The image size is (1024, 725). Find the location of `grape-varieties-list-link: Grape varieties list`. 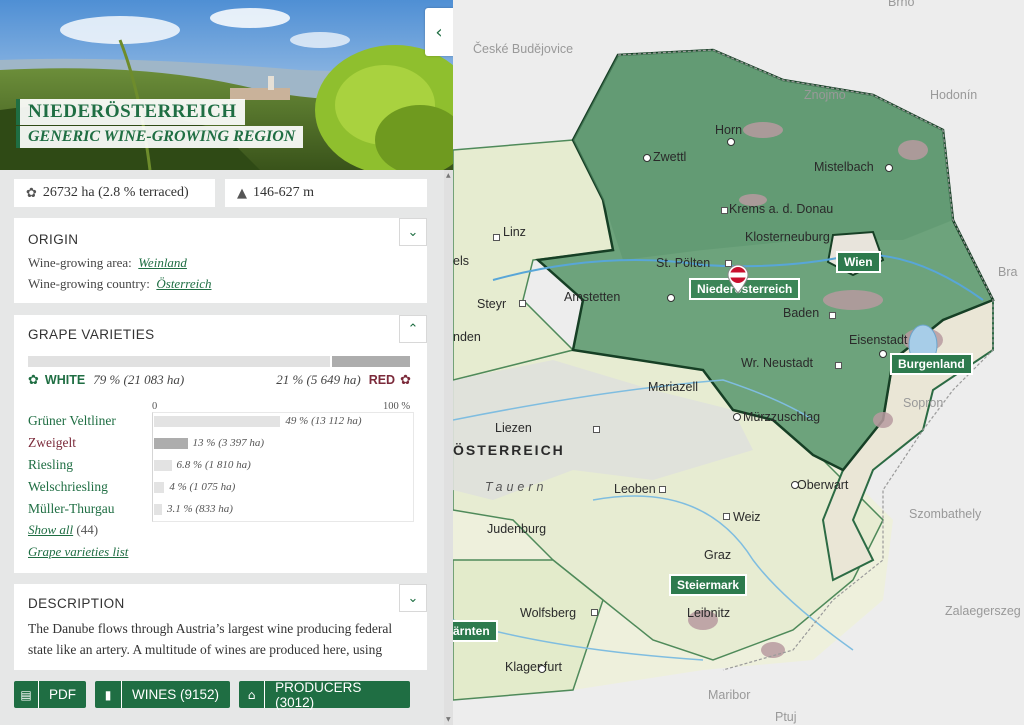

grape-varieties-list-link: Grape varieties list is located at coordinates (78, 551).